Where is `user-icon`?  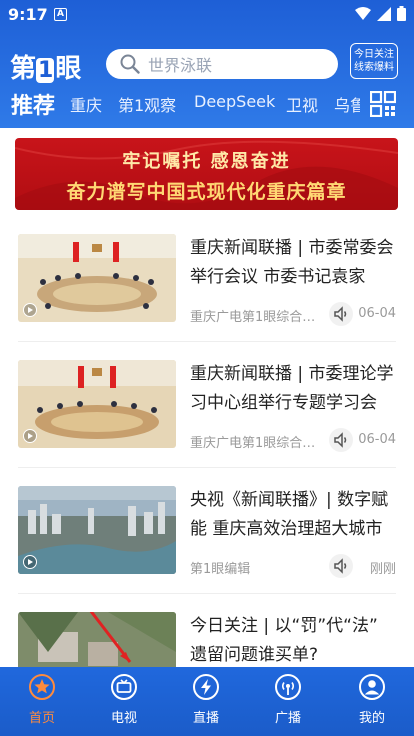 user-icon is located at coordinates (372, 687).